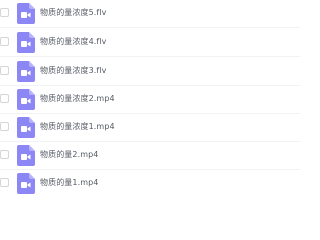  Describe the element at coordinates (150, 72) in the screenshot. I see `file-row: 物质的量浓度3.flv` at that location.